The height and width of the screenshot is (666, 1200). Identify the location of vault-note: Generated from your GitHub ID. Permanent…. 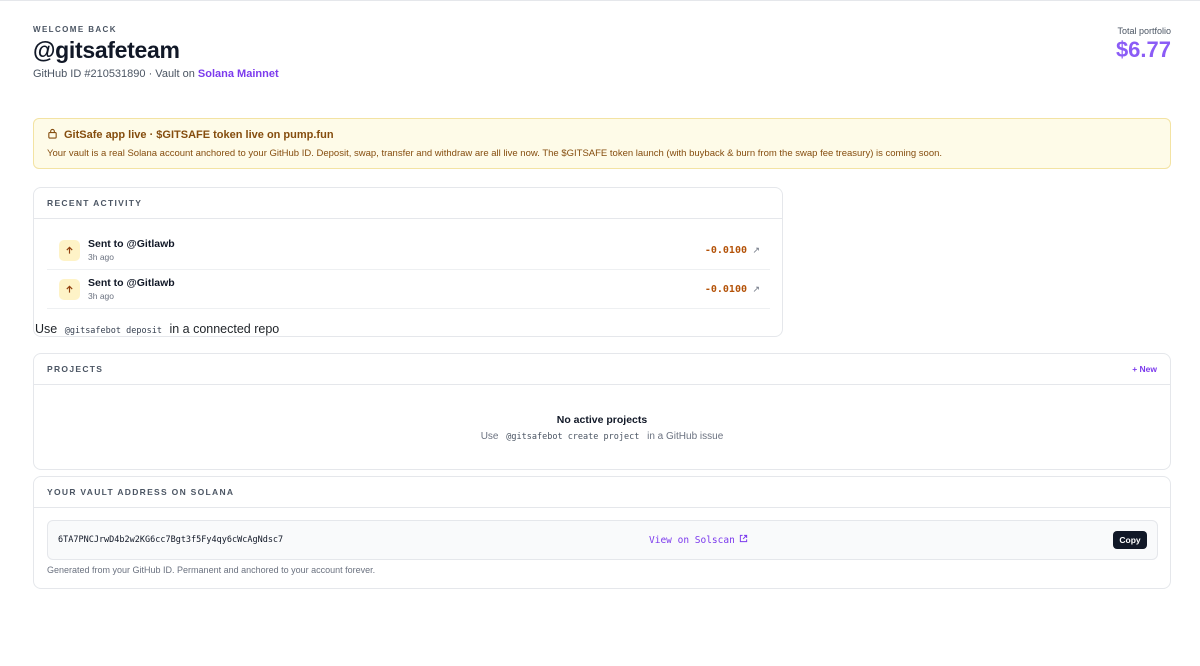
(211, 570).